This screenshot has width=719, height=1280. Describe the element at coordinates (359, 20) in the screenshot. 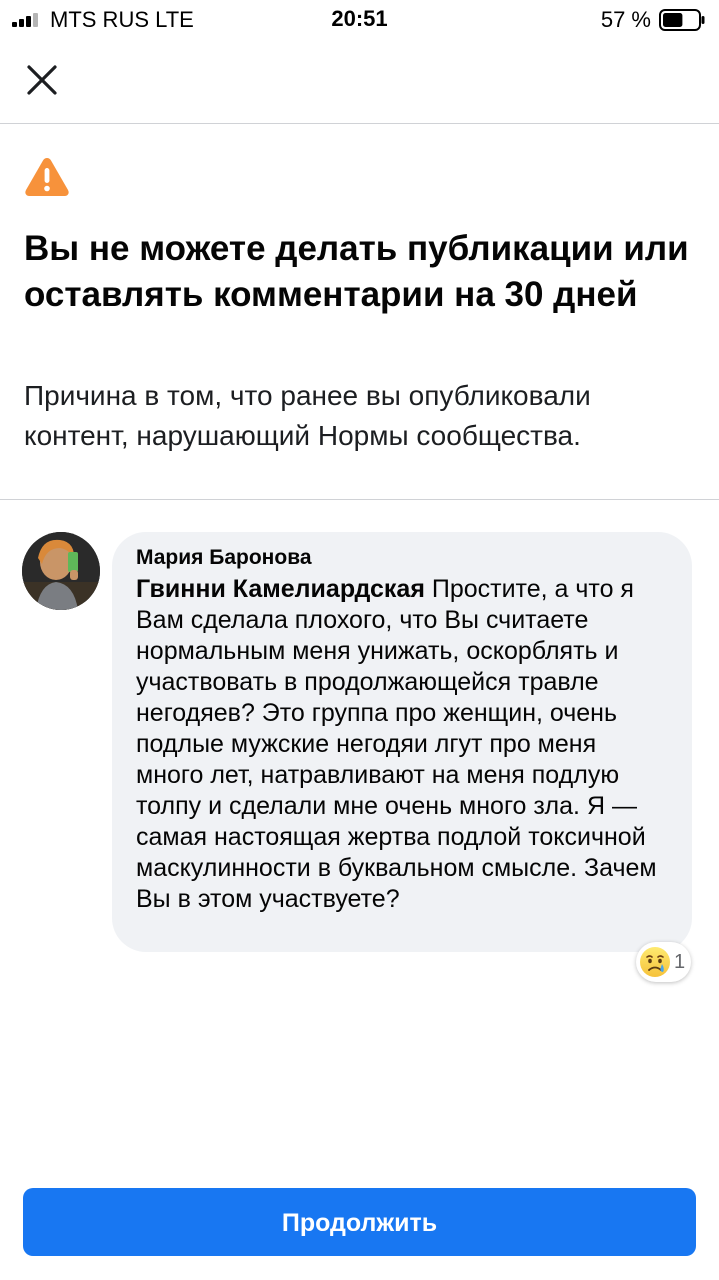

I see `status-bar: MTS RUS LTE 20:51 57 %` at that location.